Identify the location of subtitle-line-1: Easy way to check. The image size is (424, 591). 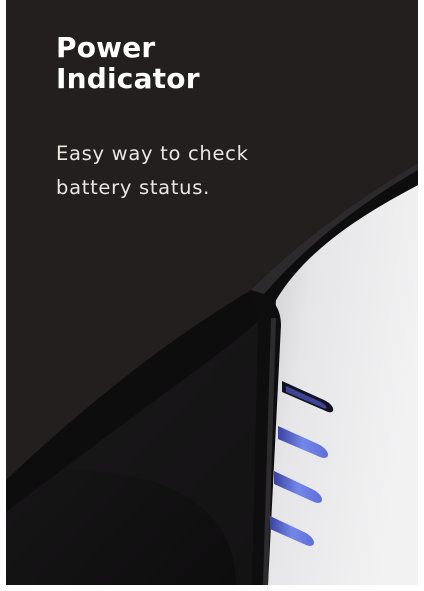
(152, 153).